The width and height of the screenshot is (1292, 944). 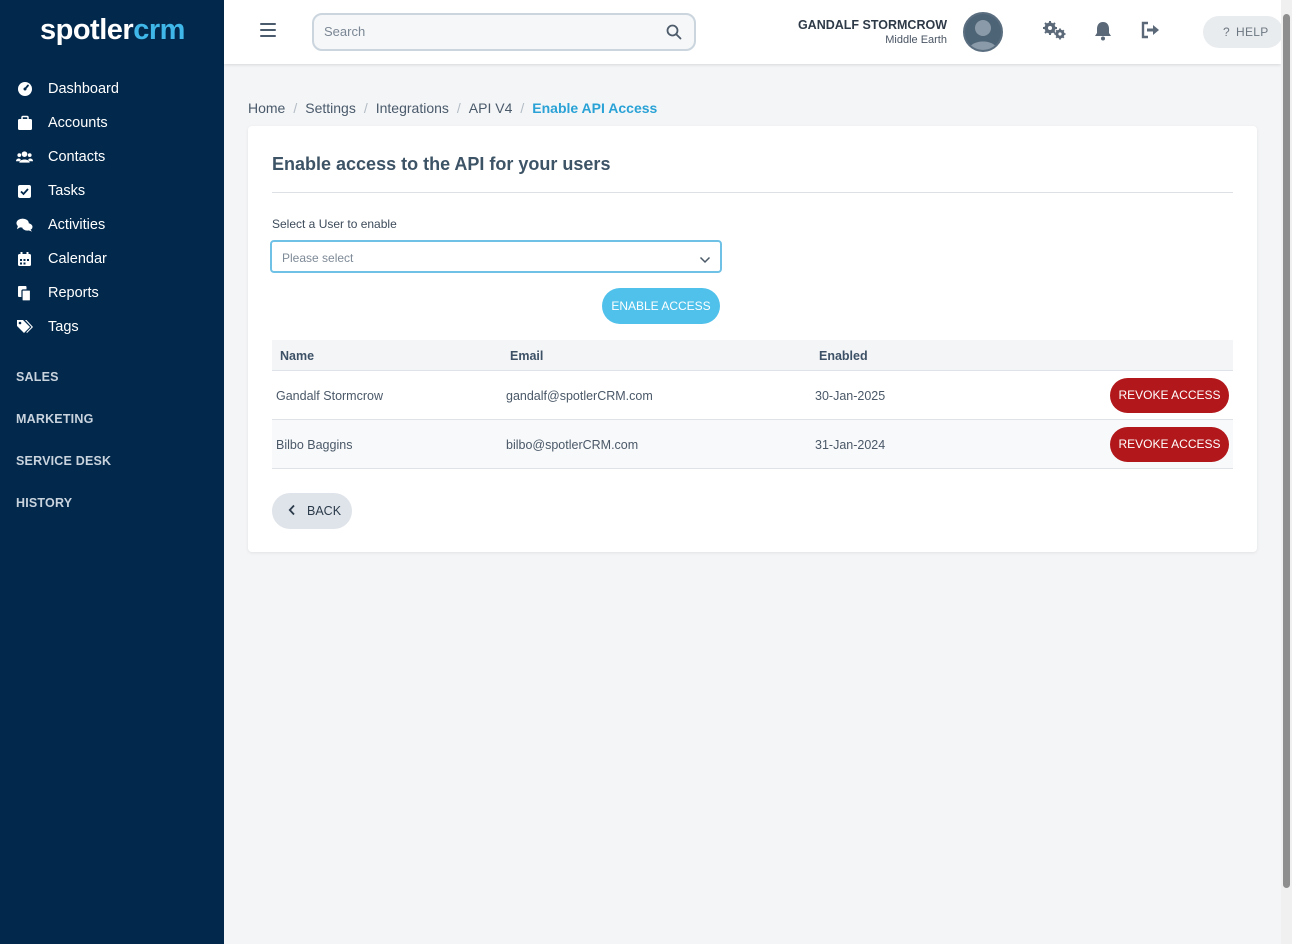 What do you see at coordinates (916, 40) in the screenshot?
I see `user-location: Middle Earth` at bounding box center [916, 40].